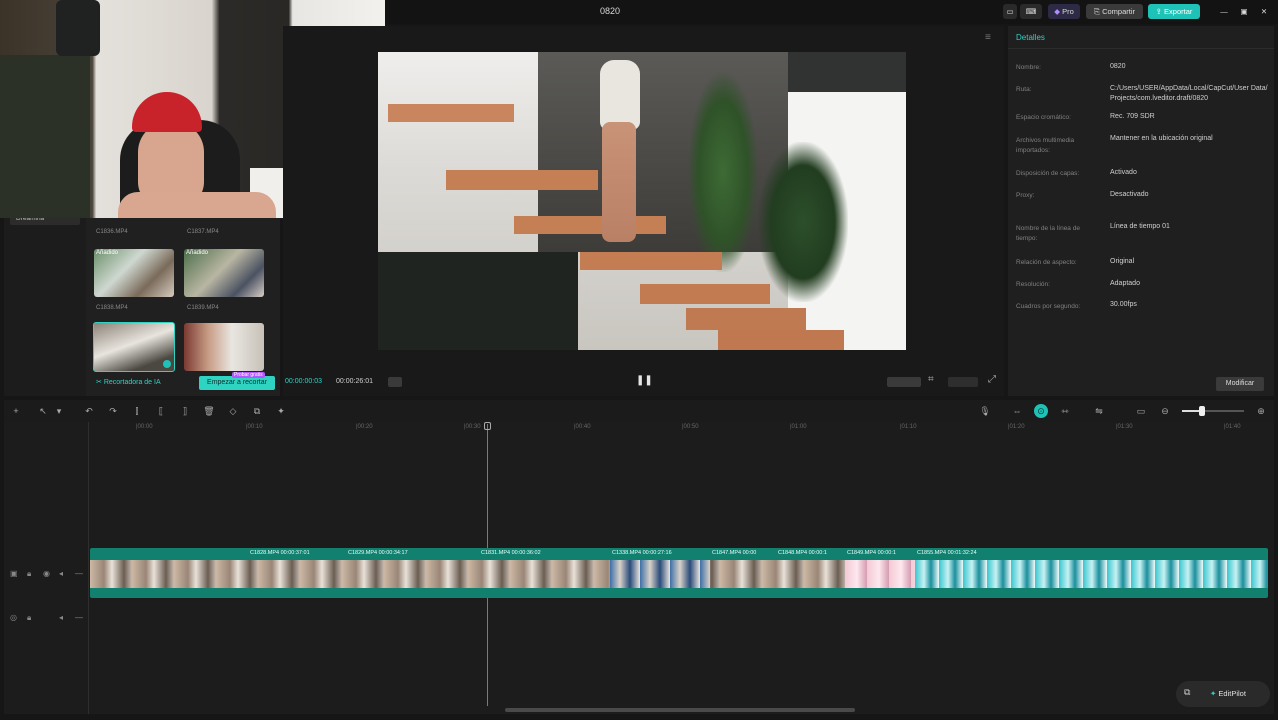  Describe the element at coordinates (1264, 11) in the screenshot. I see `close-icon: ✕` at that location.